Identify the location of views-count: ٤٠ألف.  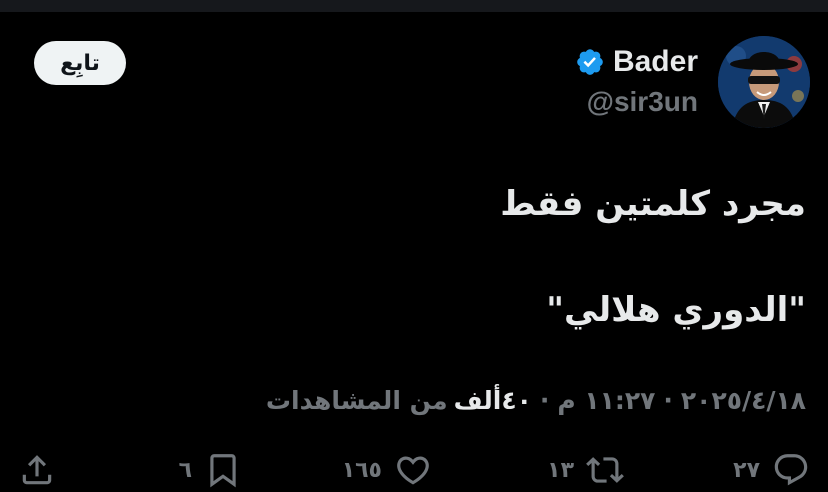
(493, 400).